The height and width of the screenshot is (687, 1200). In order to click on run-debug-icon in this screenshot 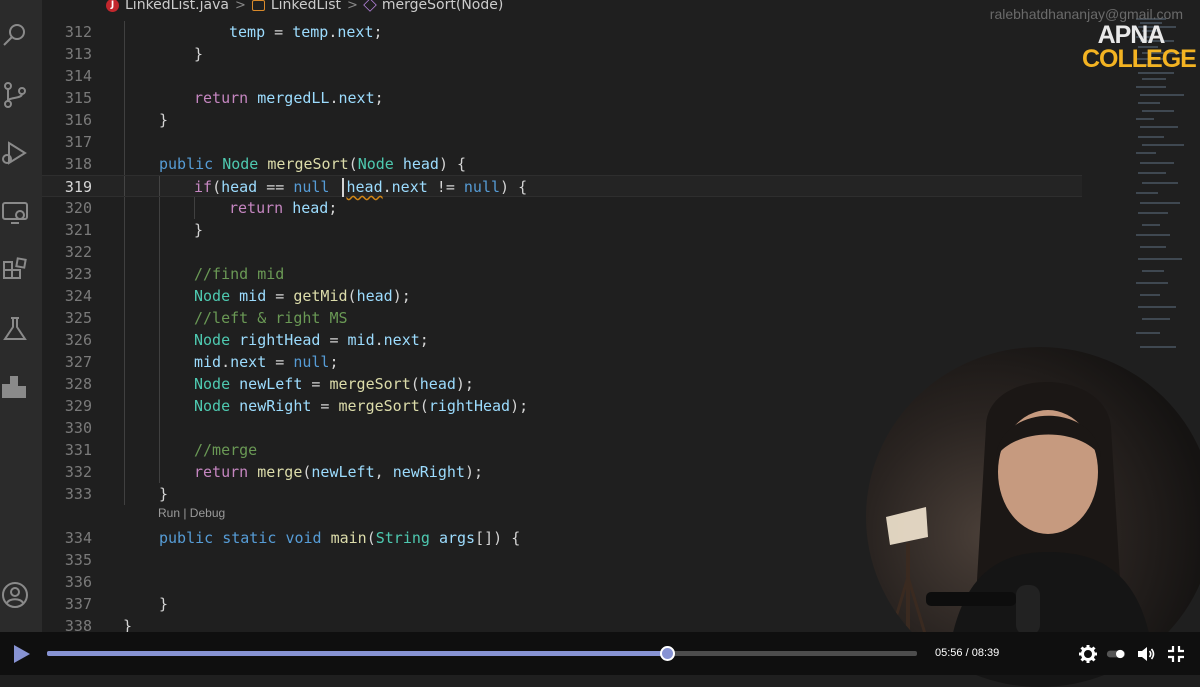, I will do `click(15, 153)`.